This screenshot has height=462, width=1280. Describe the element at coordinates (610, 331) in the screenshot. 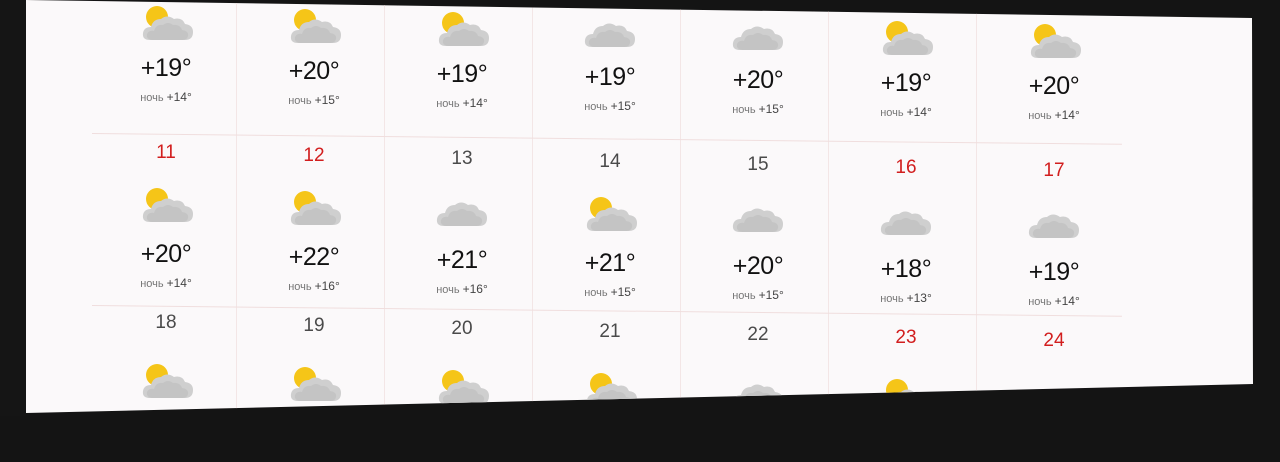

I see `day-number: 21` at that location.